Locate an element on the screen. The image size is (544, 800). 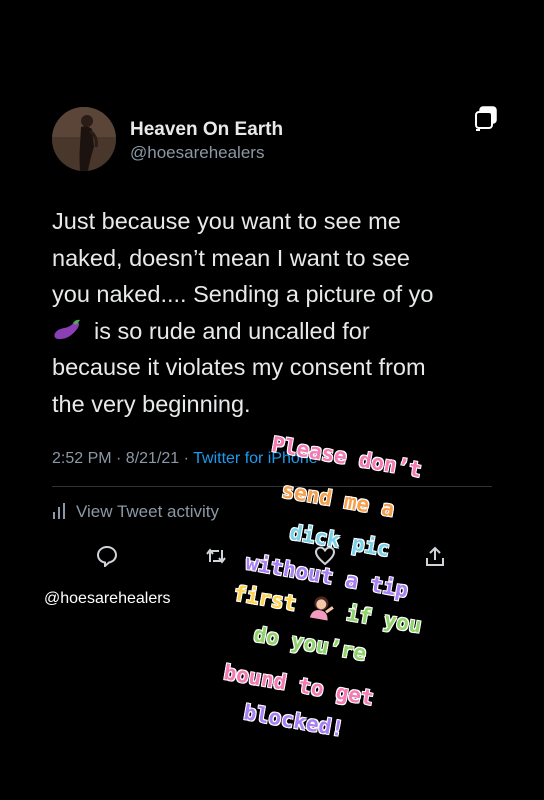
overlay-text: if you is located at coordinates (384, 619).